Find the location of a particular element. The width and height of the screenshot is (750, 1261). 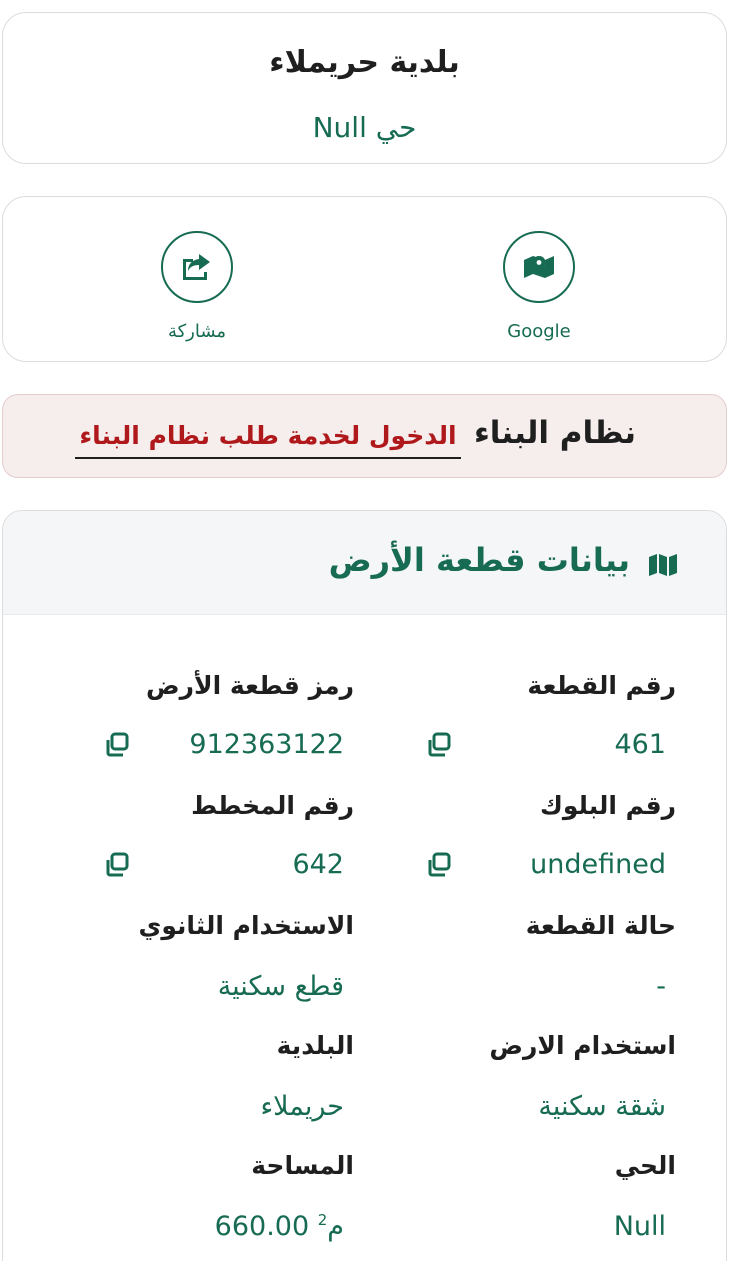

municipality-label: البلدية is located at coordinates (315, 1045).